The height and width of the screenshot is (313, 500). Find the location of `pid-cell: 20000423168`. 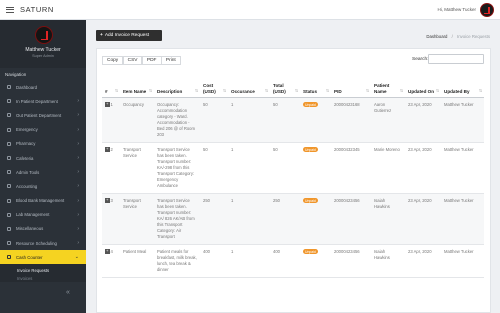

pid-cell: 20000423168 is located at coordinates (351, 120).